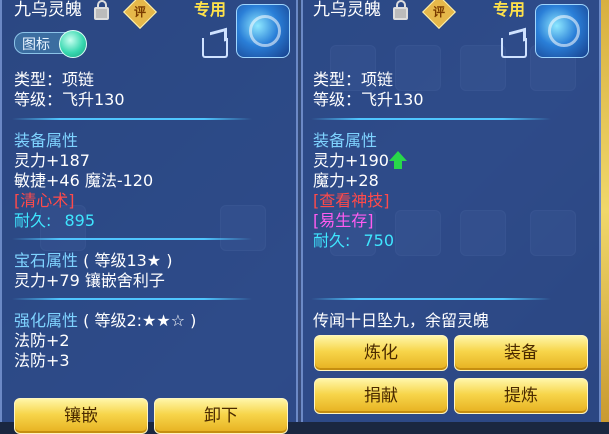  Describe the element at coordinates (80, 220) in the screenshot. I see `durability-value: 895` at that location.